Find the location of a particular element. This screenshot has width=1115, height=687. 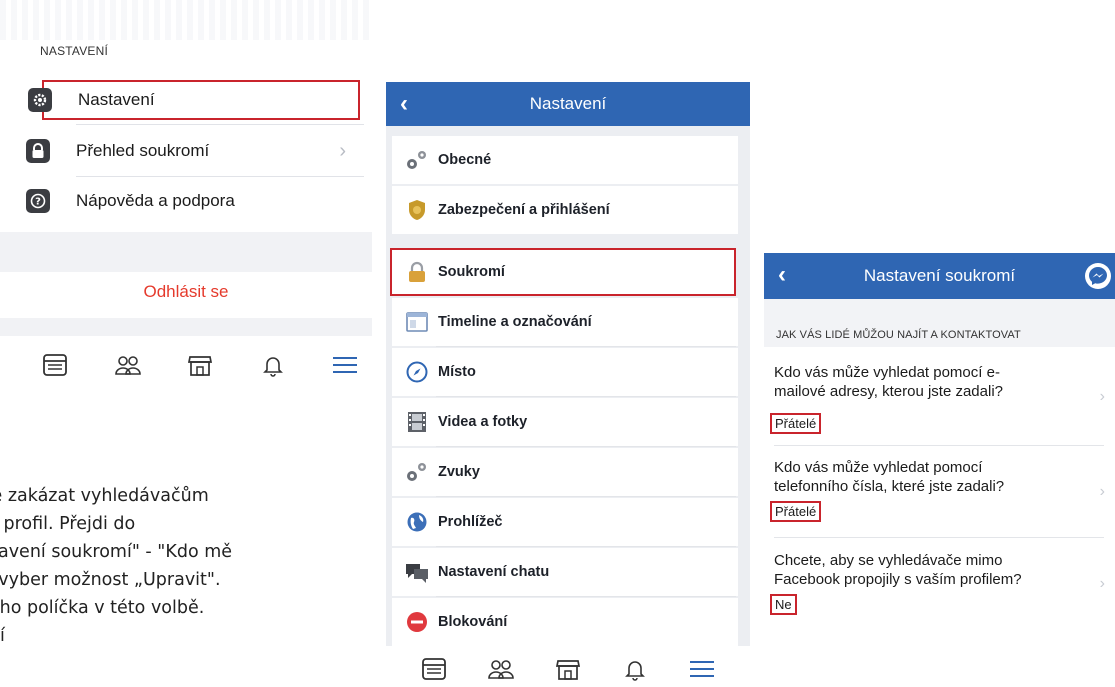

instruction-line: stavení soukromí" - "Kdo mě is located at coordinates (116, 552).